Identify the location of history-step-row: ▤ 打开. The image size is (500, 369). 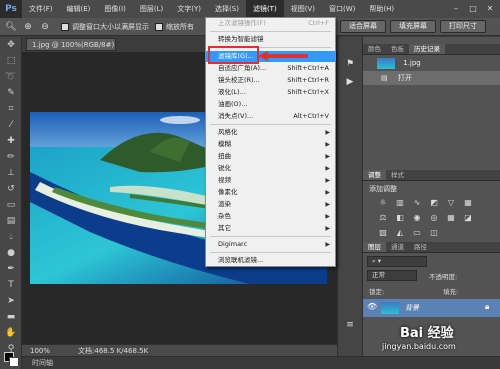
(431, 78).